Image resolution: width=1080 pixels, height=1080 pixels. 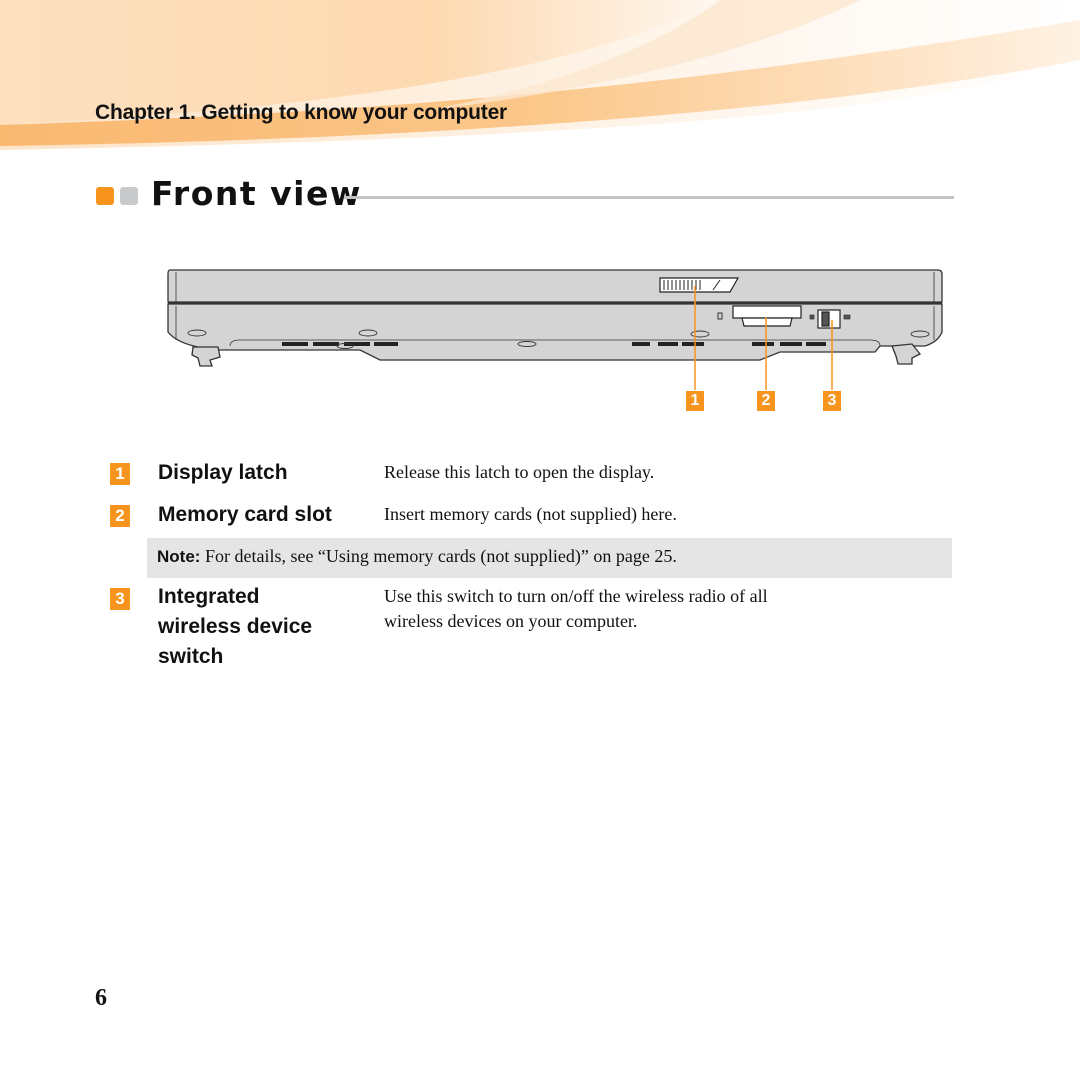 I want to click on item-description-line: wireless devices on your computer., so click(x=511, y=621).